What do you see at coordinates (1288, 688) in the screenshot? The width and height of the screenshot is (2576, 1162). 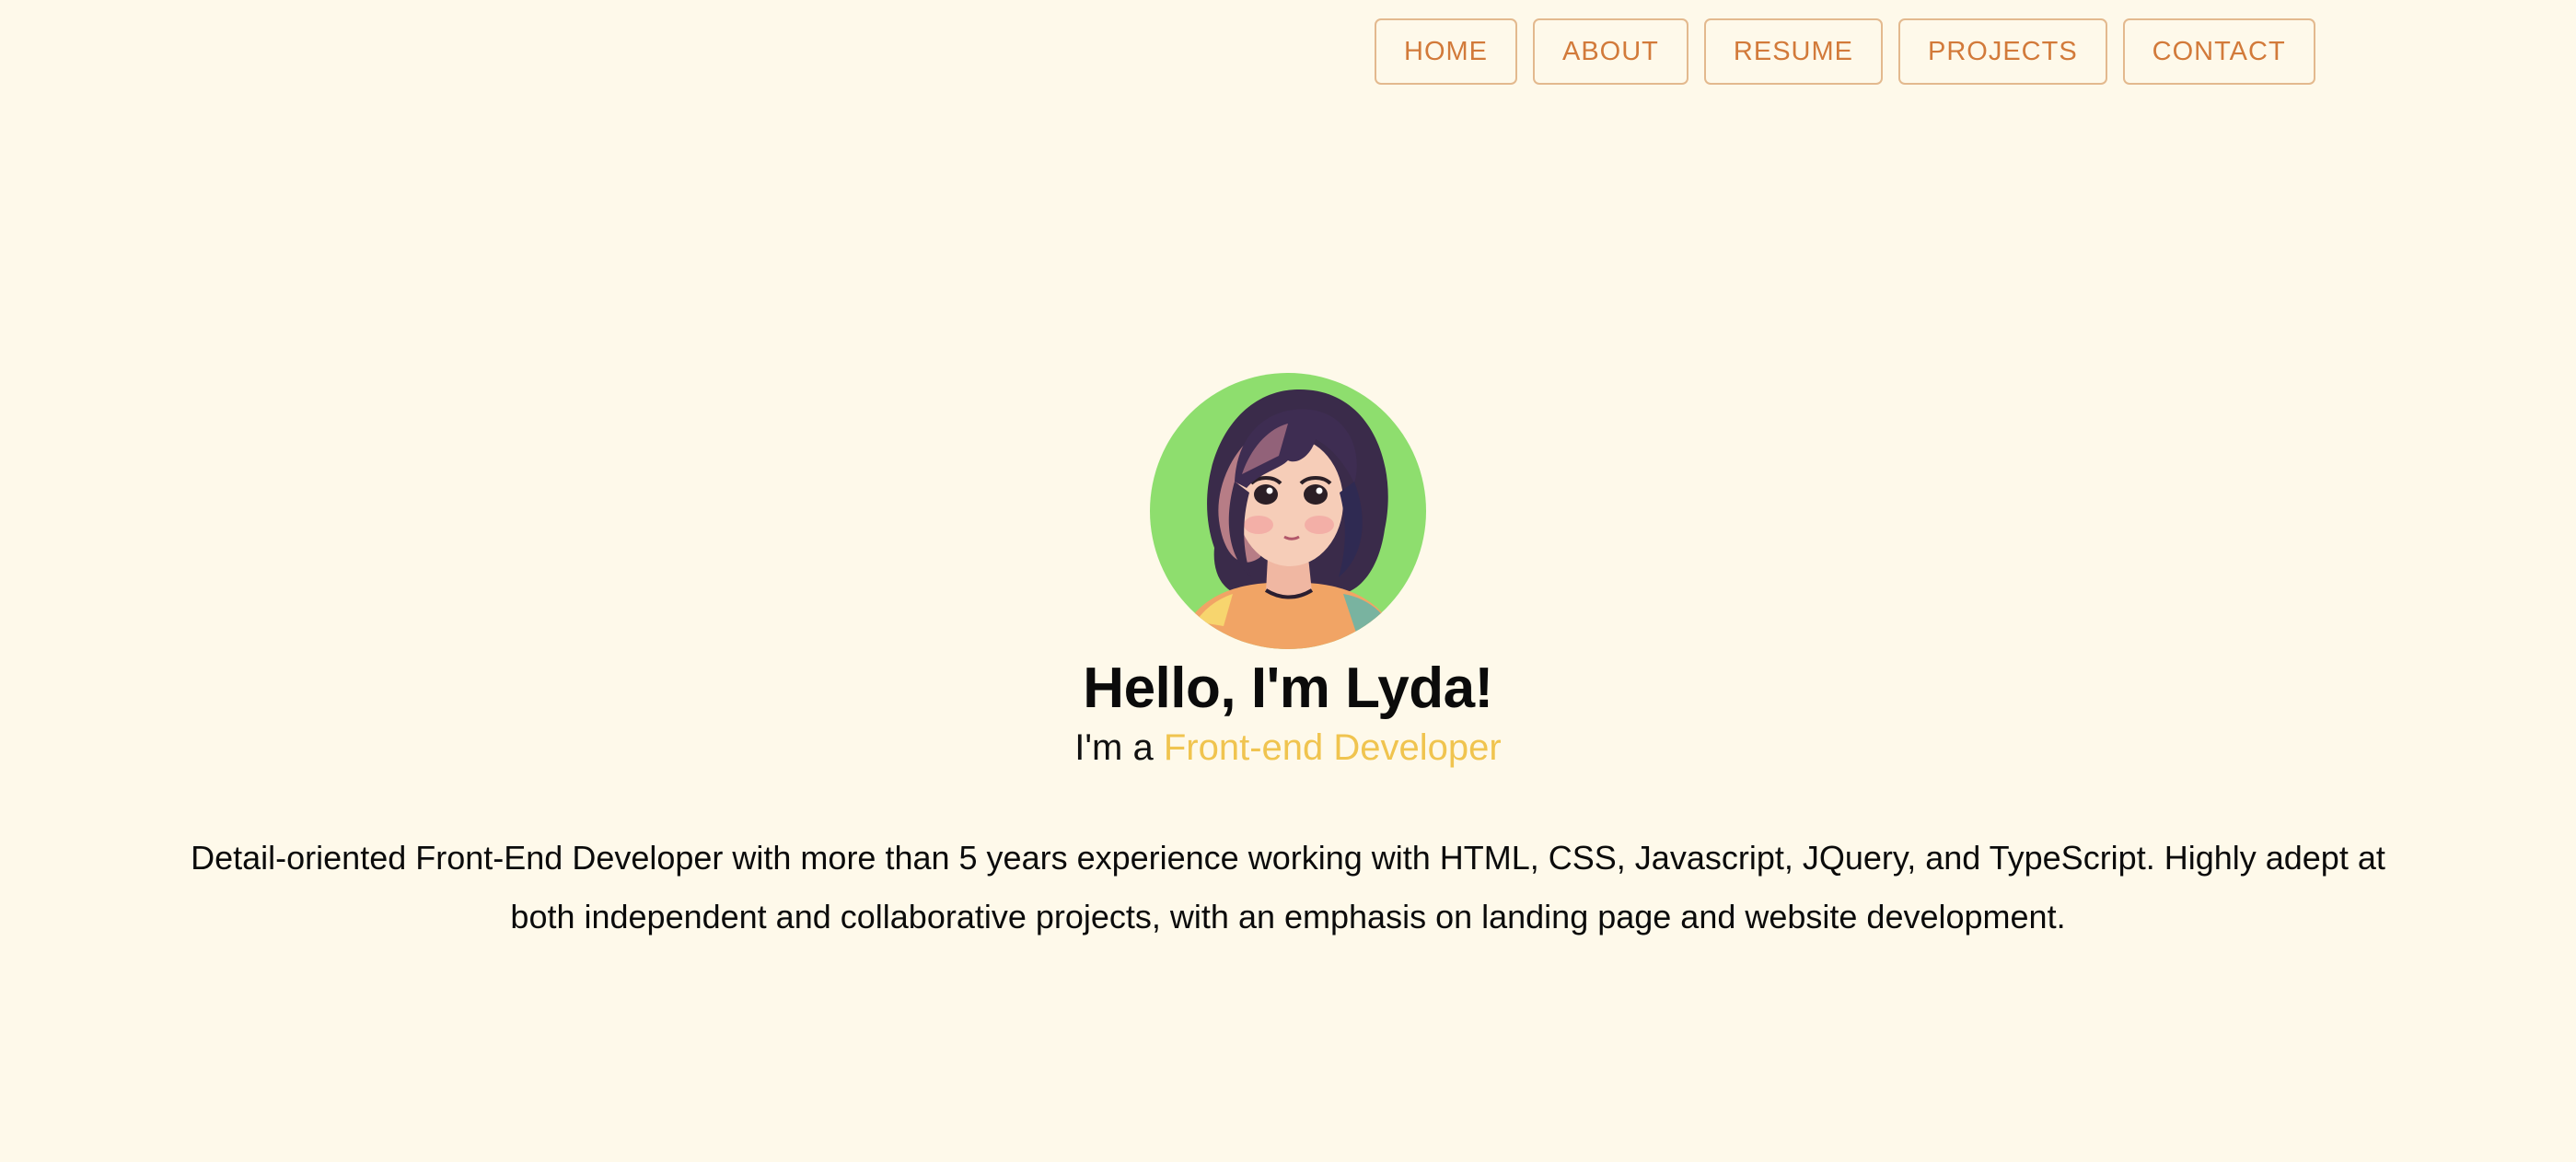 I see `page-title: Hello, I'm Lyda!` at bounding box center [1288, 688].